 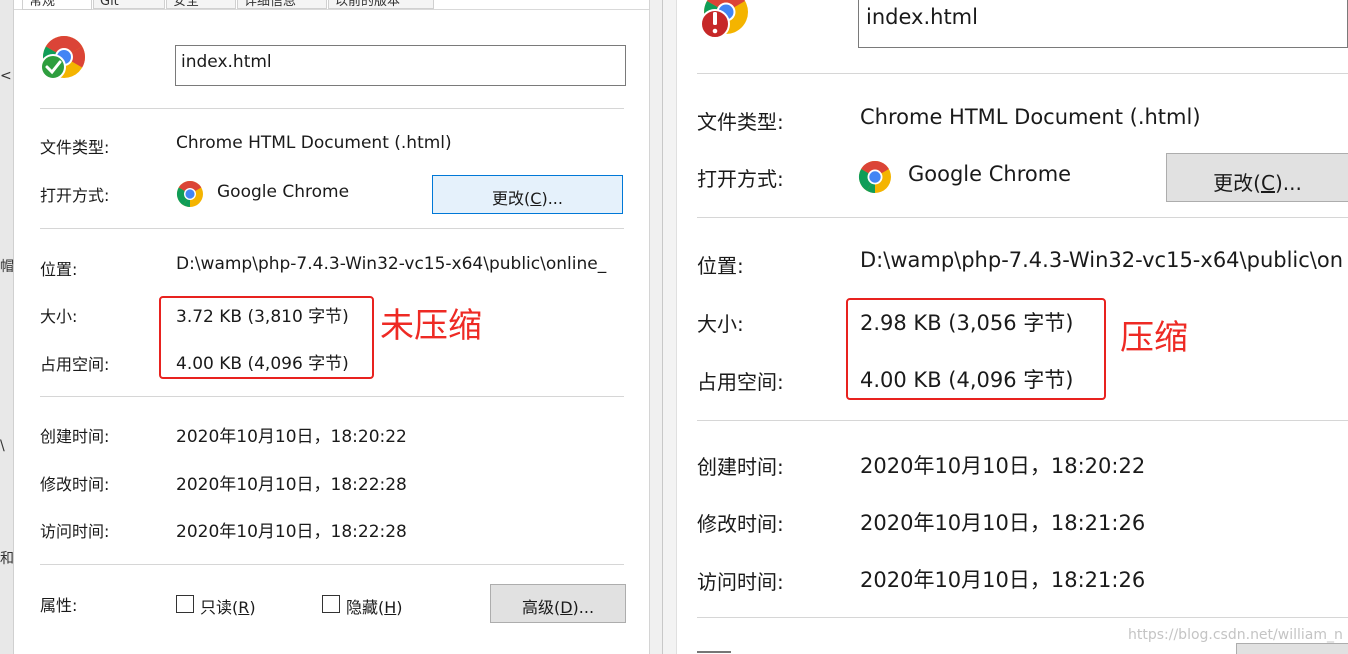 What do you see at coordinates (381, 4) in the screenshot?
I see `tab-previous-versions: 以前的版本` at bounding box center [381, 4].